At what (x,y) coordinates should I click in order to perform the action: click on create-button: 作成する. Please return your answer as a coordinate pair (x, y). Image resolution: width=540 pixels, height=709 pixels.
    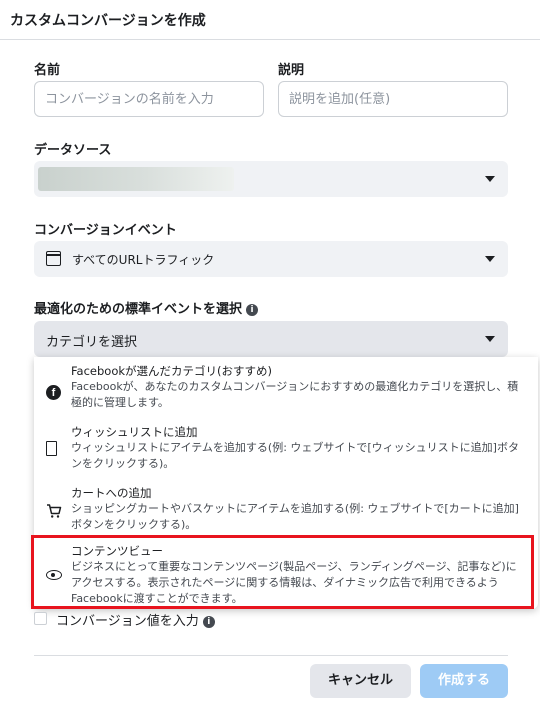
    Looking at the image, I should click on (464, 681).